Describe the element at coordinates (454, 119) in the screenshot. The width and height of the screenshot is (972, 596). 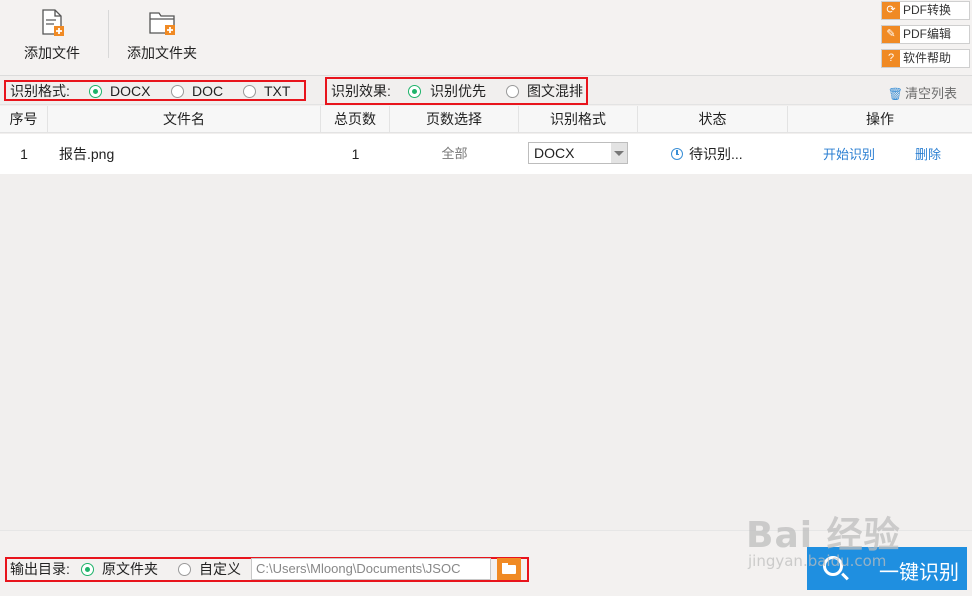
I see `col-page-range: 页数选择` at that location.